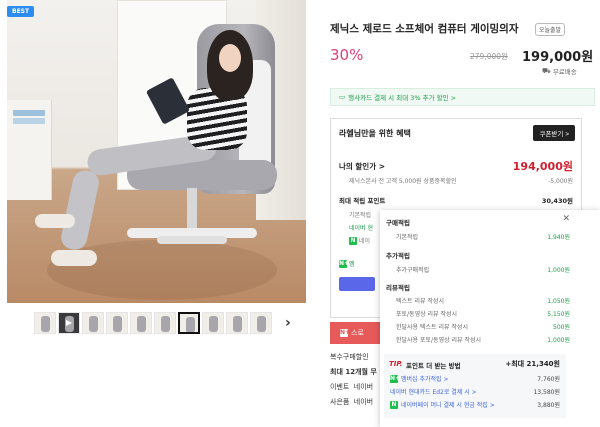 This screenshot has width=600, height=427. Describe the element at coordinates (413, 270) in the screenshot. I see `popover-item: 추가구매적립` at that location.